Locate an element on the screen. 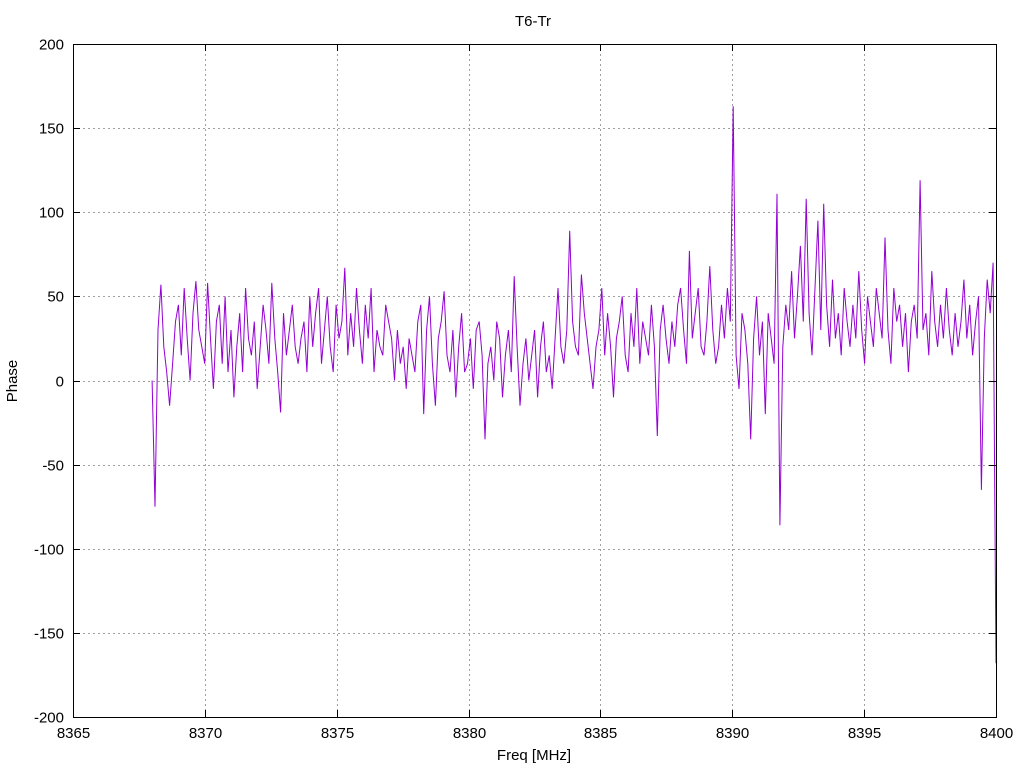  x-tick-label: 8400 is located at coordinates (996, 733).